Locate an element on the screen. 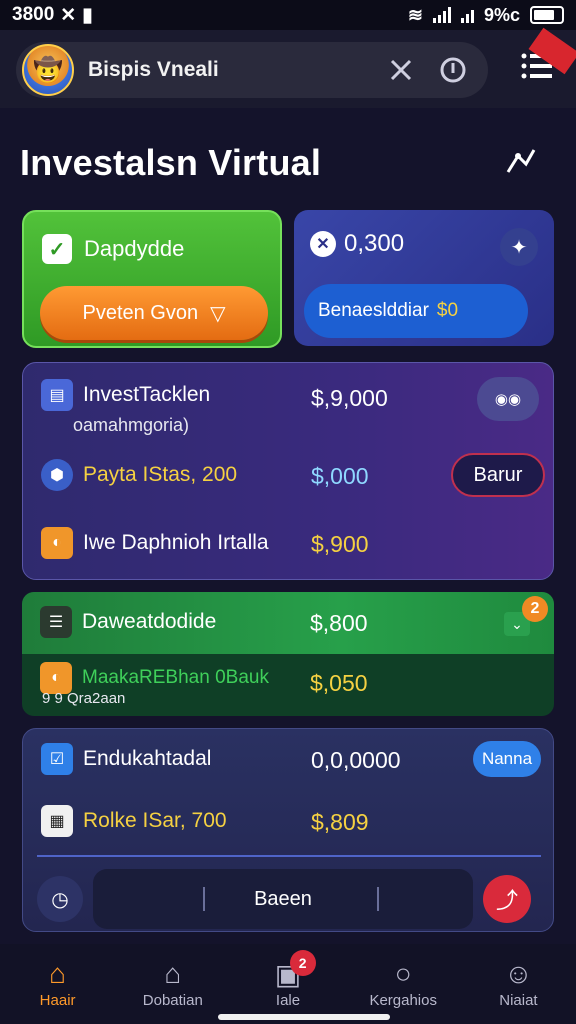  shield-icon: ⬢ is located at coordinates (57, 475).